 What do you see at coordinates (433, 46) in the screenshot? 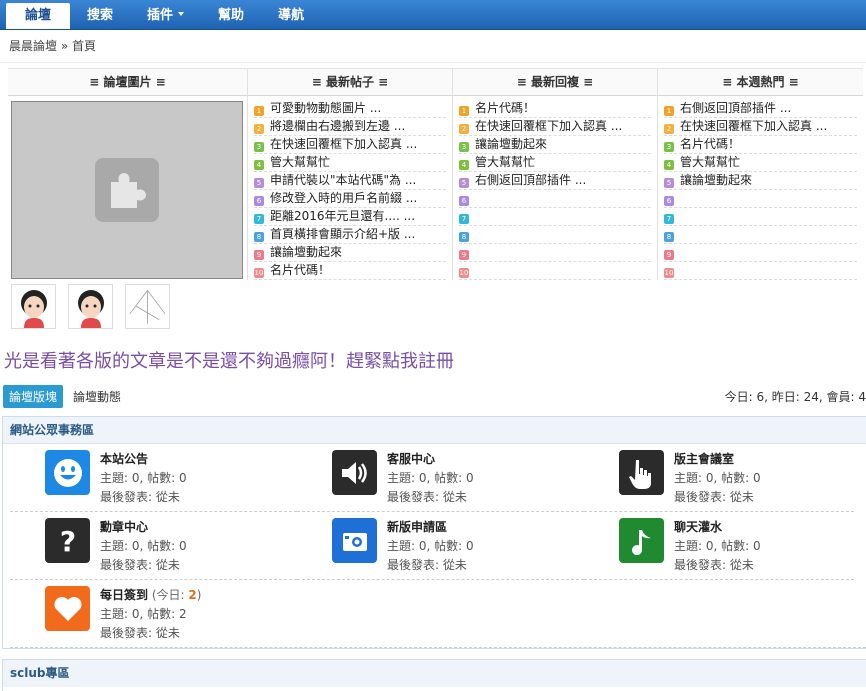
I see `breadcrumb: 晨晨論壇 » 首頁` at bounding box center [433, 46].